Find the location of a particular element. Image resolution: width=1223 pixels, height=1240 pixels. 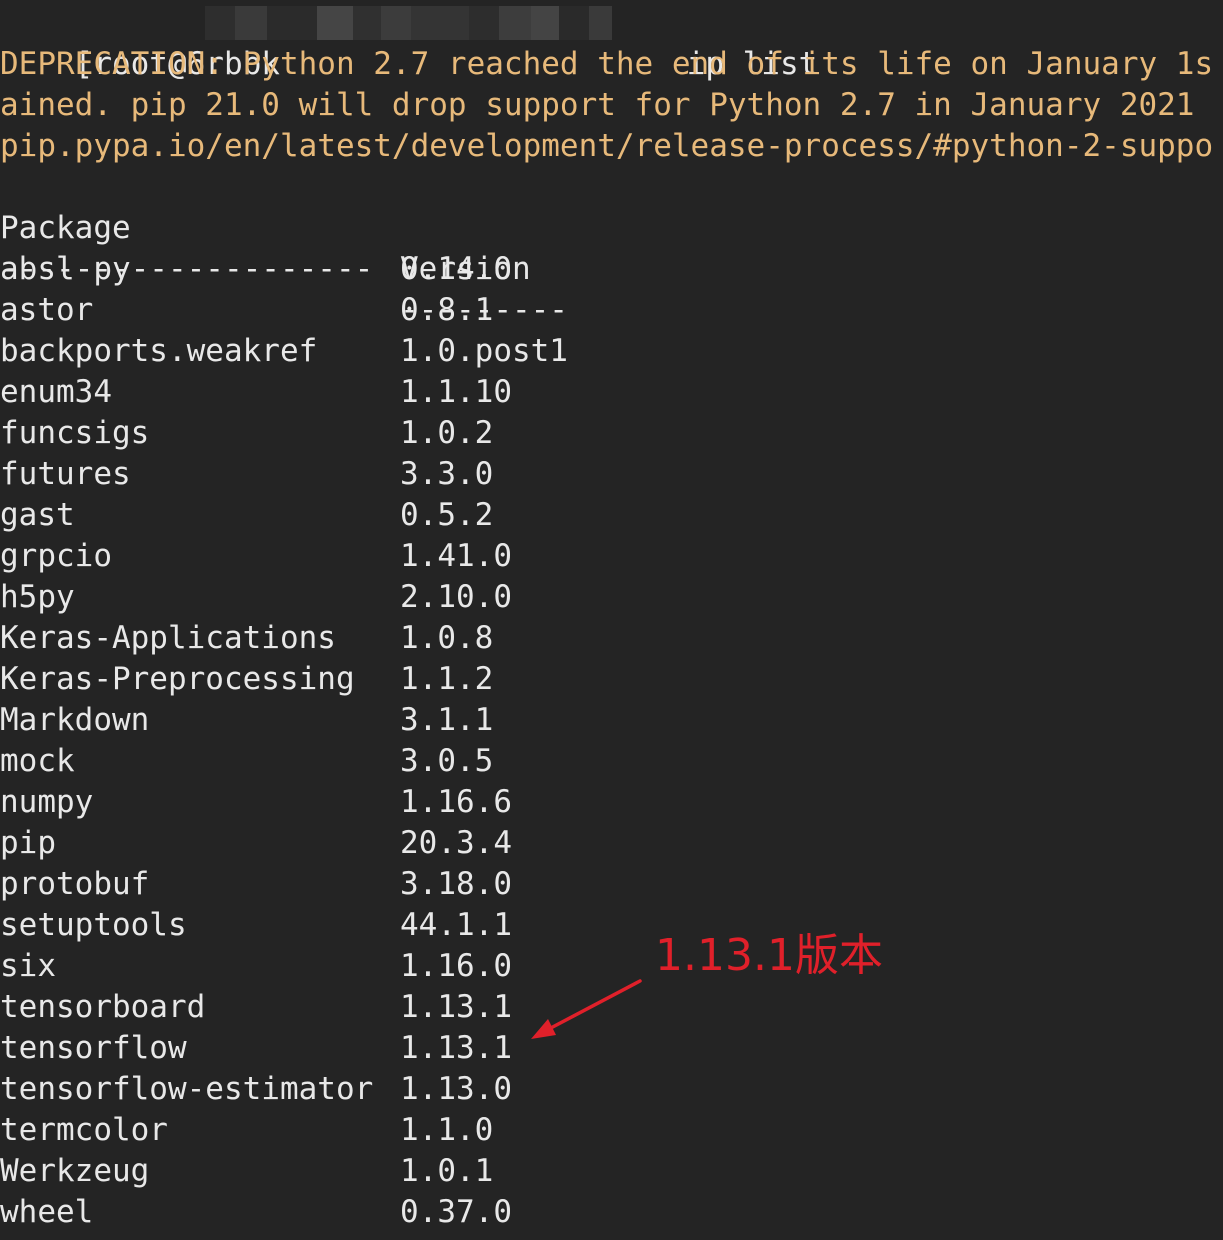

package-name: protobuf is located at coordinates (75, 884).